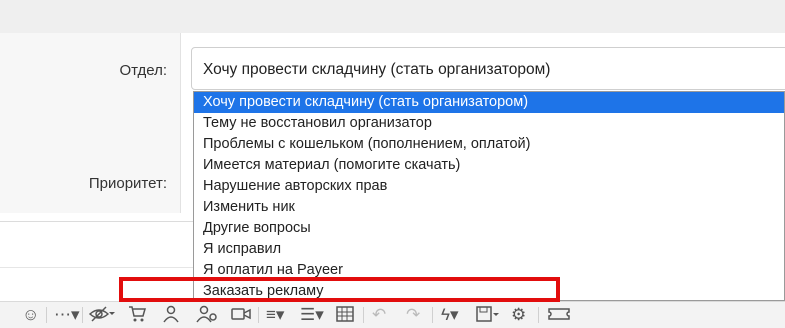  What do you see at coordinates (559, 316) in the screenshot?
I see `ticket-icon` at bounding box center [559, 316].